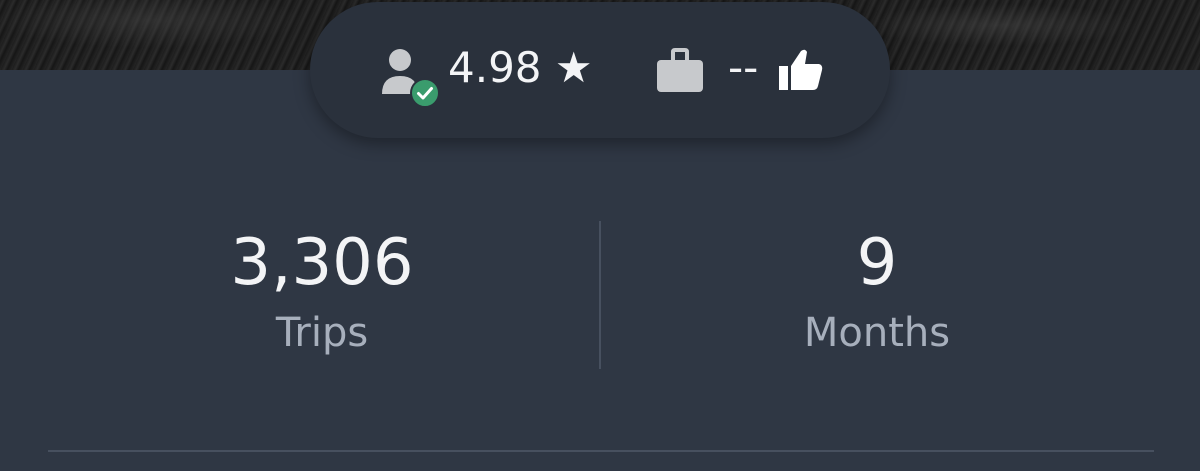 Image resolution: width=1200 pixels, height=471 pixels. What do you see at coordinates (600, 295) in the screenshot?
I see `stat-divider` at bounding box center [600, 295].